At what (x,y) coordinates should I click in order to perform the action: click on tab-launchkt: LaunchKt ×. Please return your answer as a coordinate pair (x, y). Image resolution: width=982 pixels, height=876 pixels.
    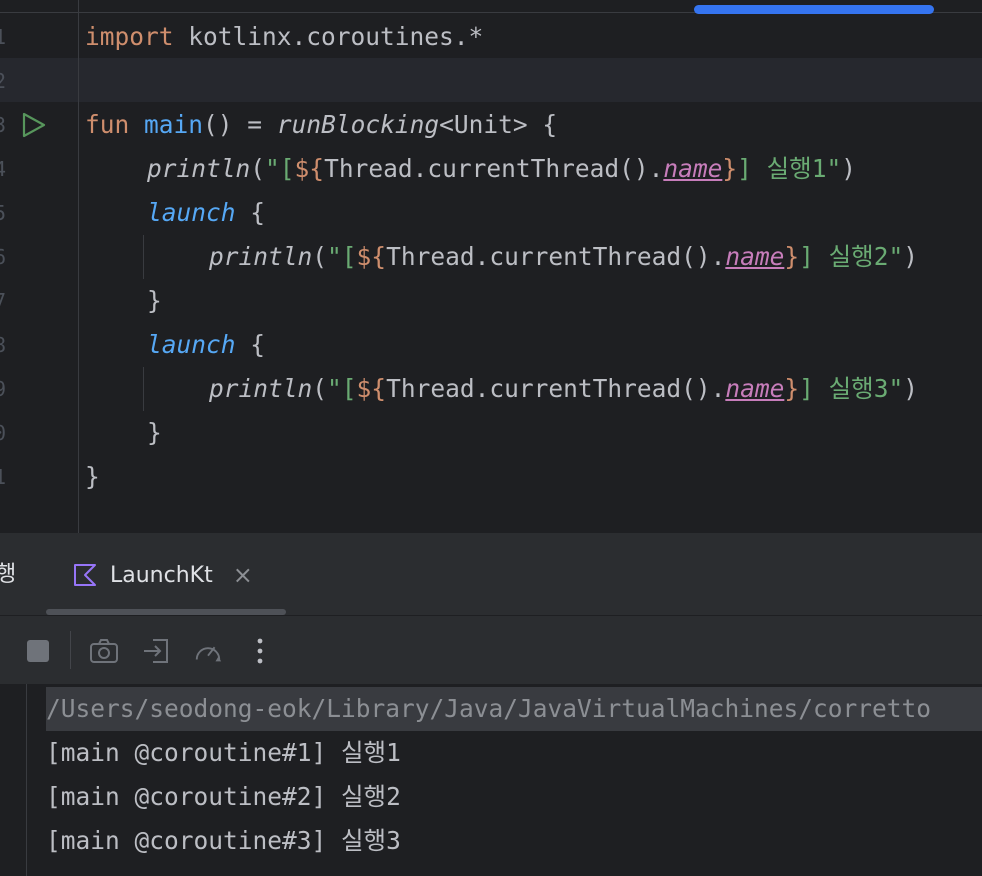
    Looking at the image, I should click on (162, 575).